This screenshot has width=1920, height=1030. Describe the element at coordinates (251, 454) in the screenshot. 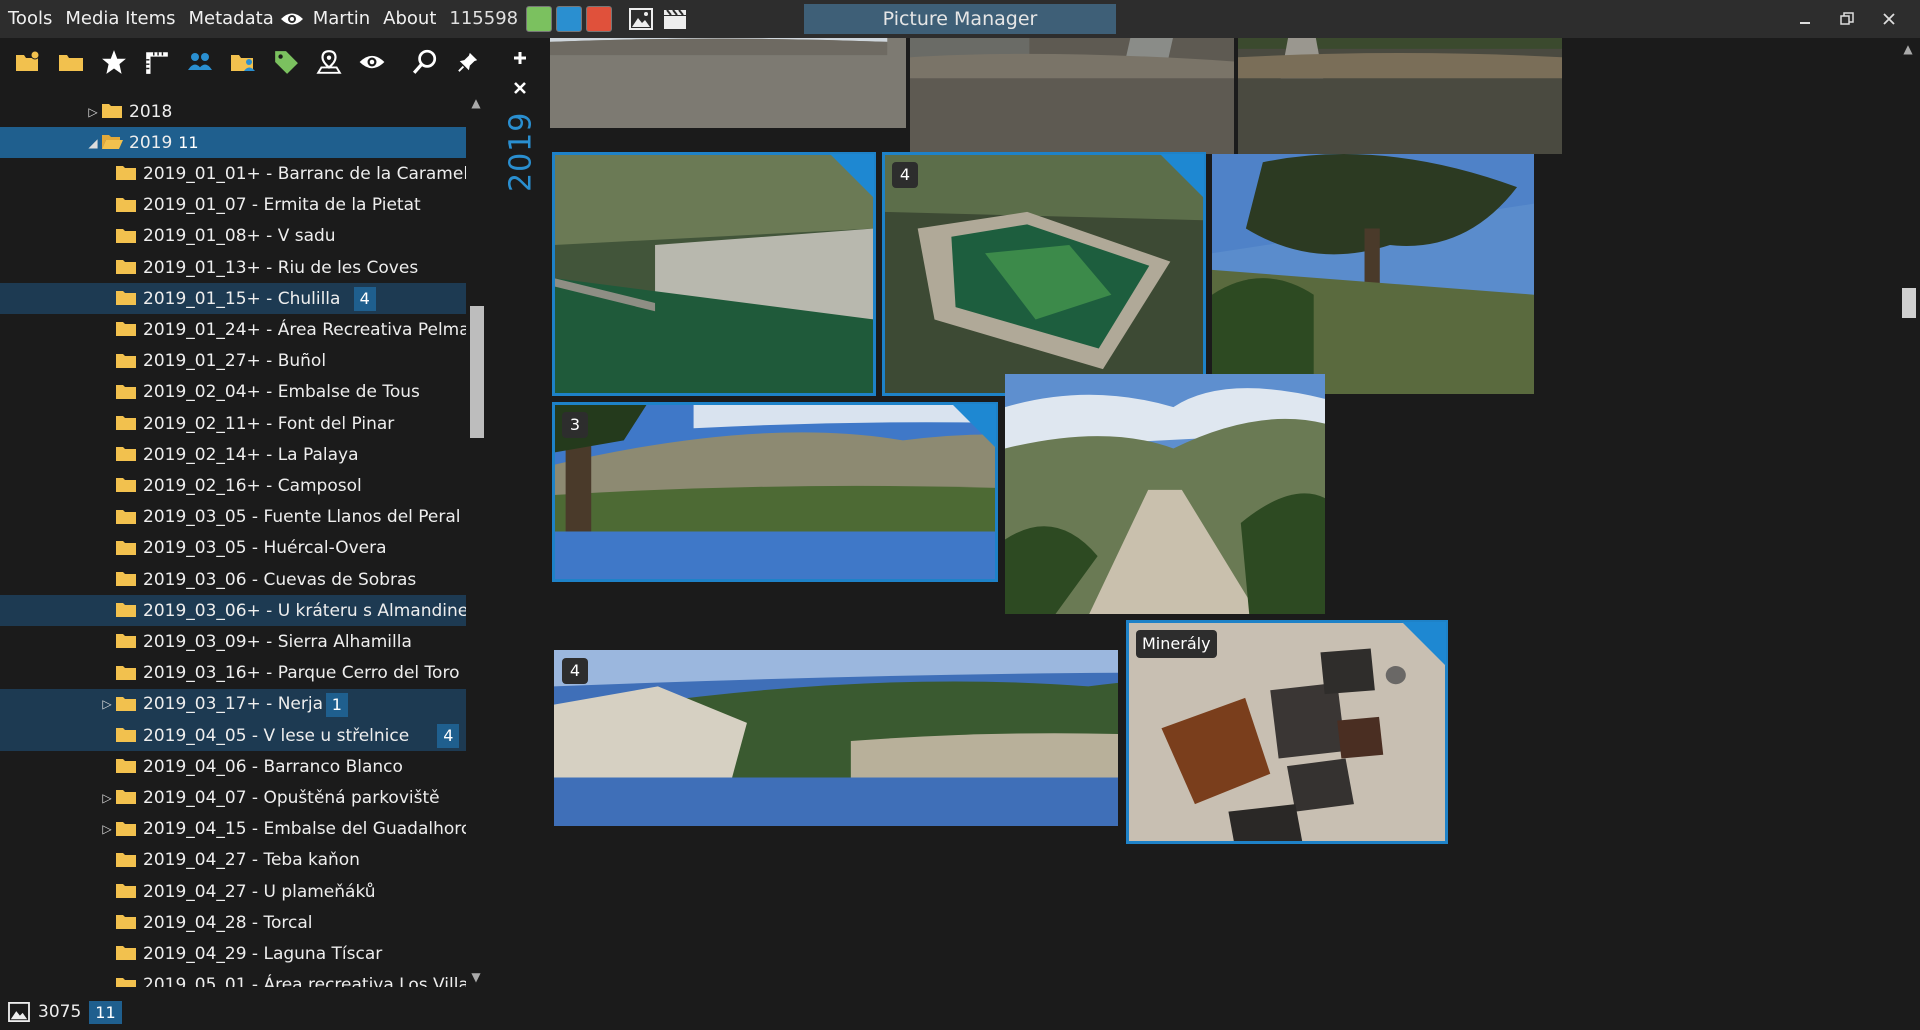

I see `tree-item-label: 2019_02_14+ - La Palaya` at that location.